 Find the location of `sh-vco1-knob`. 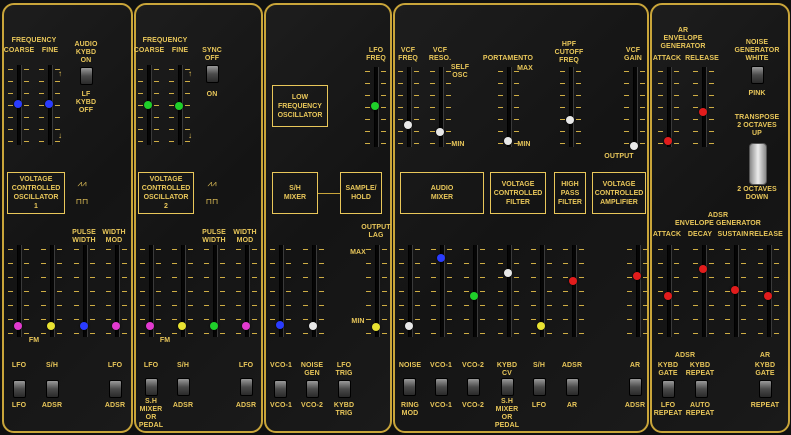

sh-vco1-knob is located at coordinates (280, 325).